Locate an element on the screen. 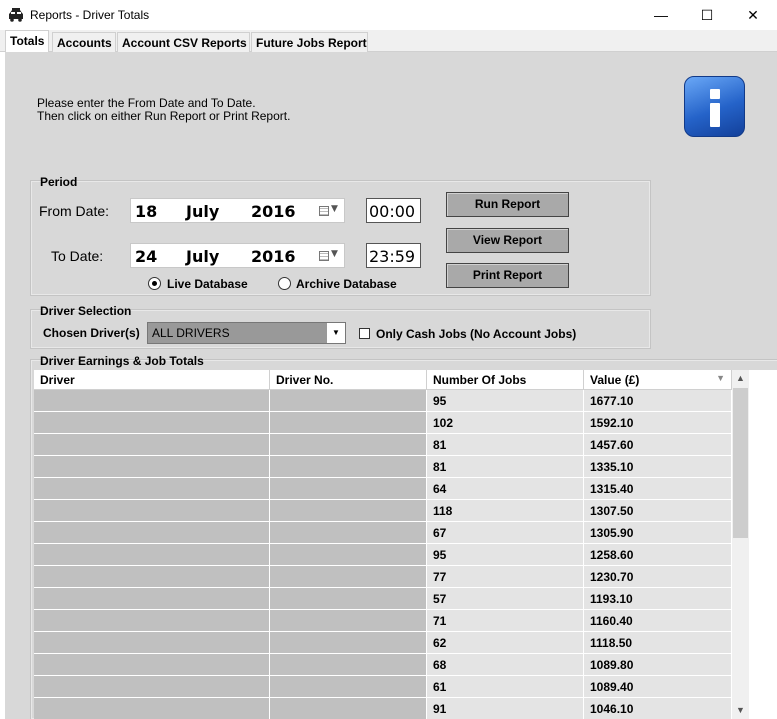 The width and height of the screenshot is (777, 719). cell-number-of-jobs: 57 is located at coordinates (505, 599).